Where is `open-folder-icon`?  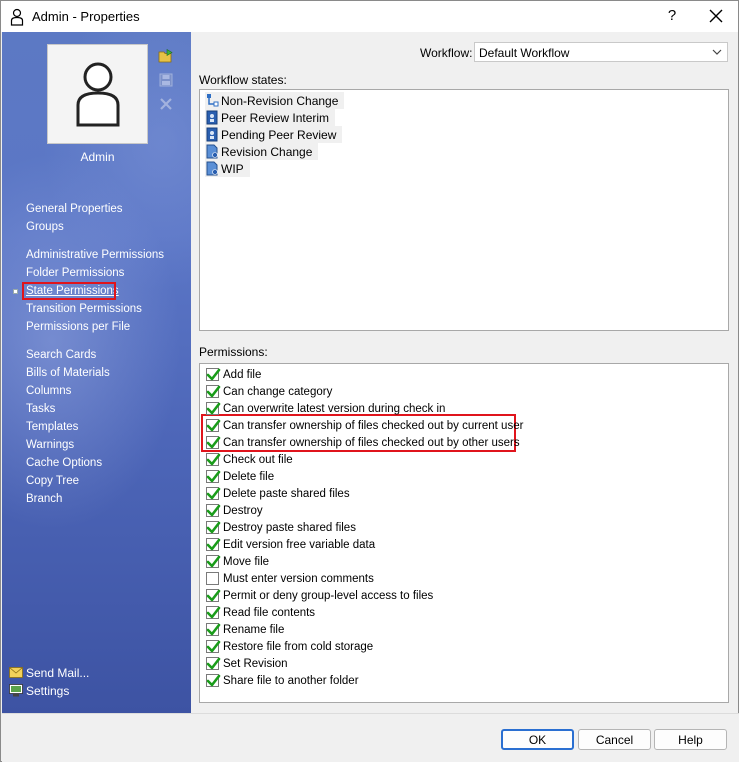
open-folder-icon is located at coordinates (166, 56).